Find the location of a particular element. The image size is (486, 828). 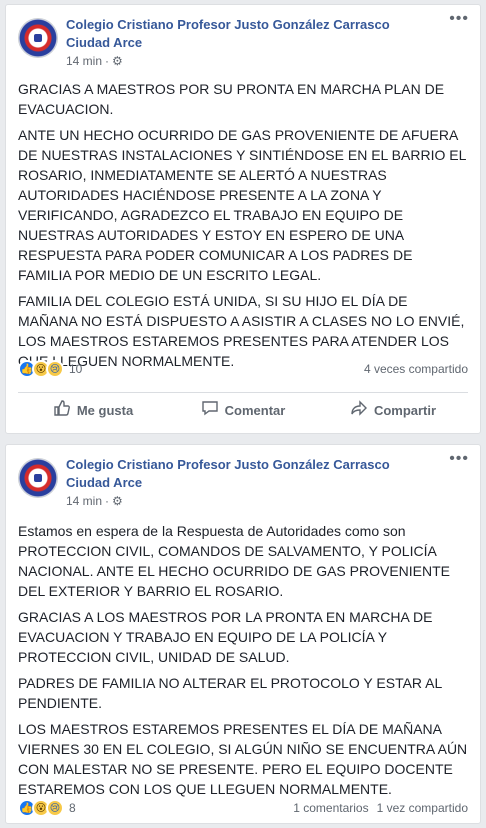

action-bar: Me gusta Comentar Compartir is located at coordinates (243, 410).